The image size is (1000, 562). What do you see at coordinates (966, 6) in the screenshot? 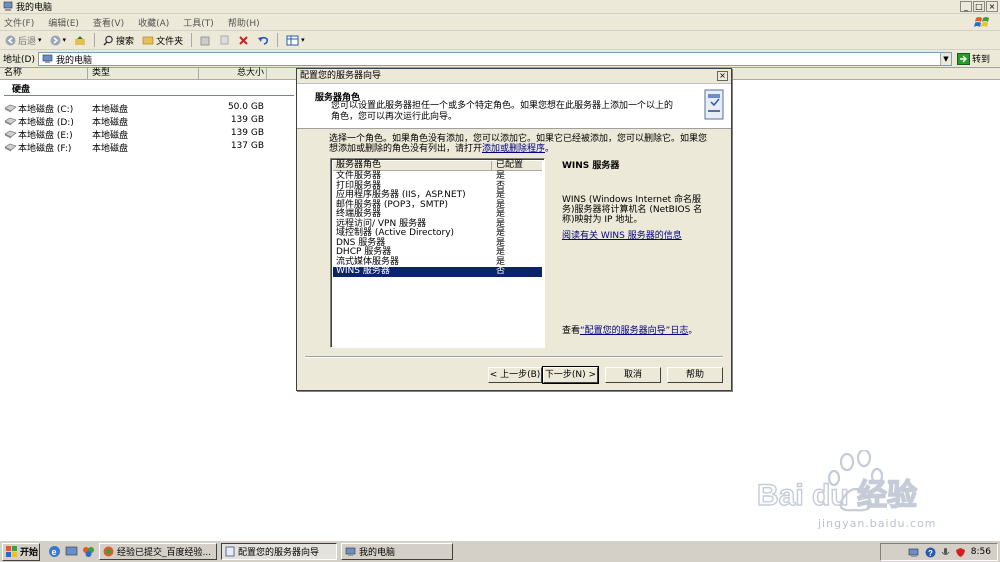
I see `minimize-button: _` at bounding box center [966, 6].